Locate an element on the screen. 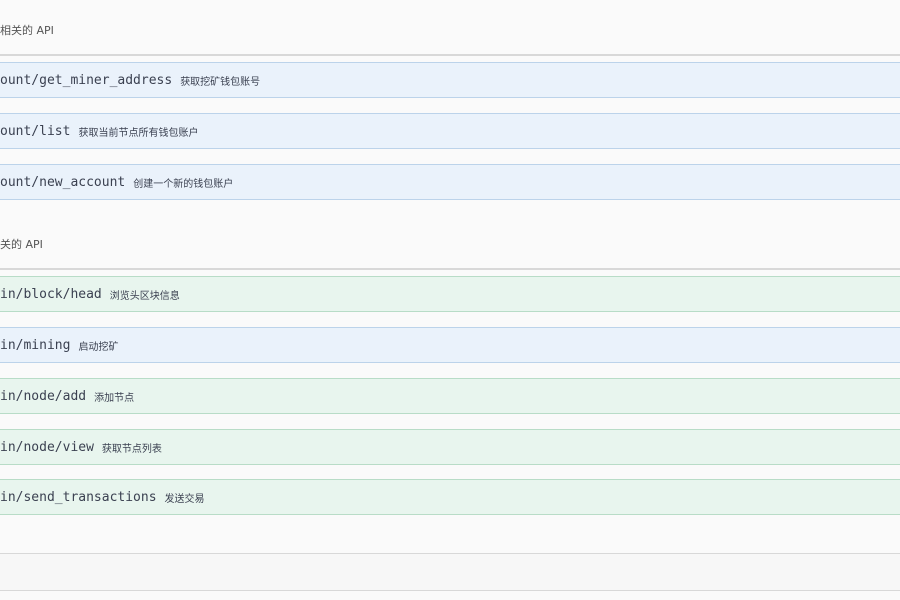 This screenshot has height=600, width=900. section-footer-panel is located at coordinates (450, 572).